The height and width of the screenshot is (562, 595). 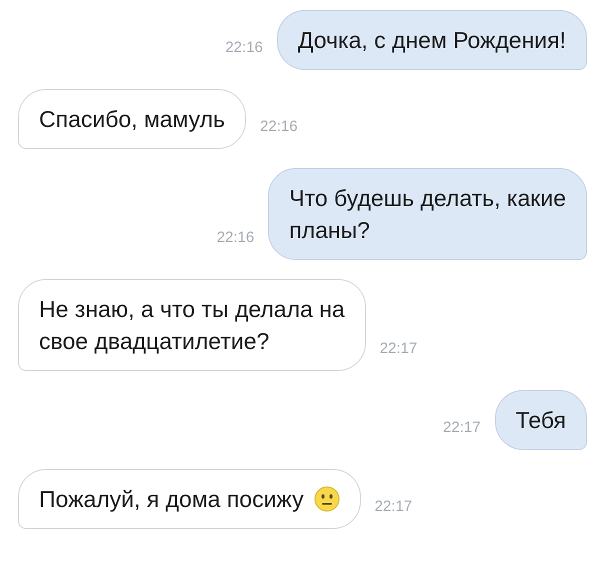 What do you see at coordinates (432, 40) in the screenshot?
I see `message-text: Дочка, с днем Рождения!` at bounding box center [432, 40].